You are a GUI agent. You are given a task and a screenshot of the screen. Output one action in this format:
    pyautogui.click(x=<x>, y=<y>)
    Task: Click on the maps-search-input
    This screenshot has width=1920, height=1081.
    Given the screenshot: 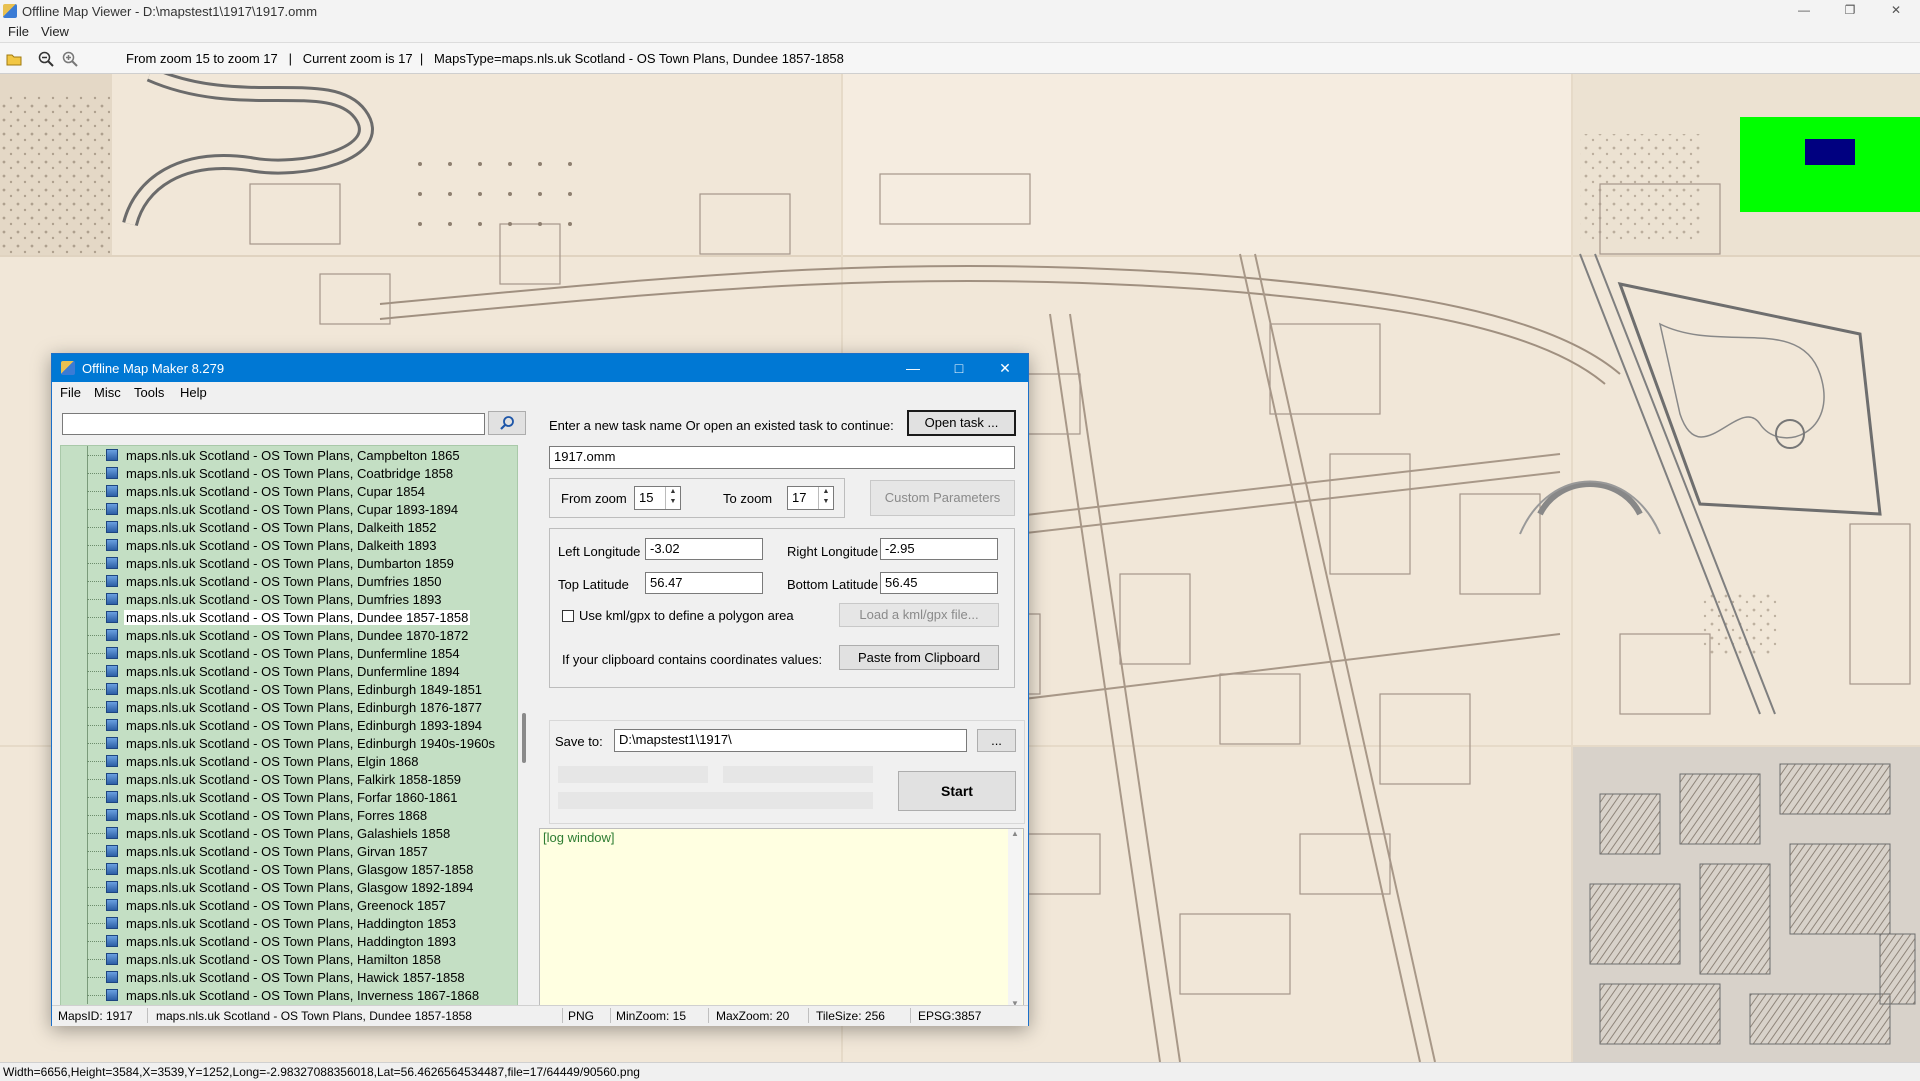 What is the action you would take?
    pyautogui.click(x=273, y=424)
    